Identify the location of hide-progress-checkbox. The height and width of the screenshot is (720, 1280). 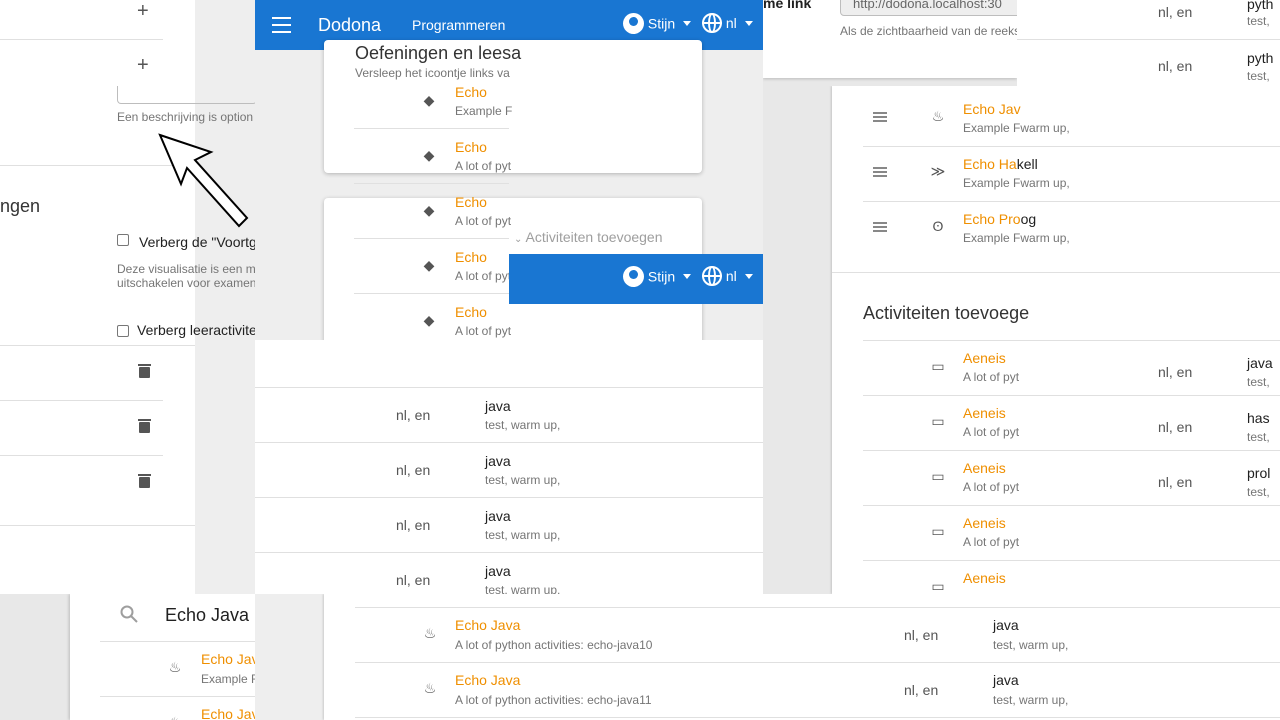
(123, 240).